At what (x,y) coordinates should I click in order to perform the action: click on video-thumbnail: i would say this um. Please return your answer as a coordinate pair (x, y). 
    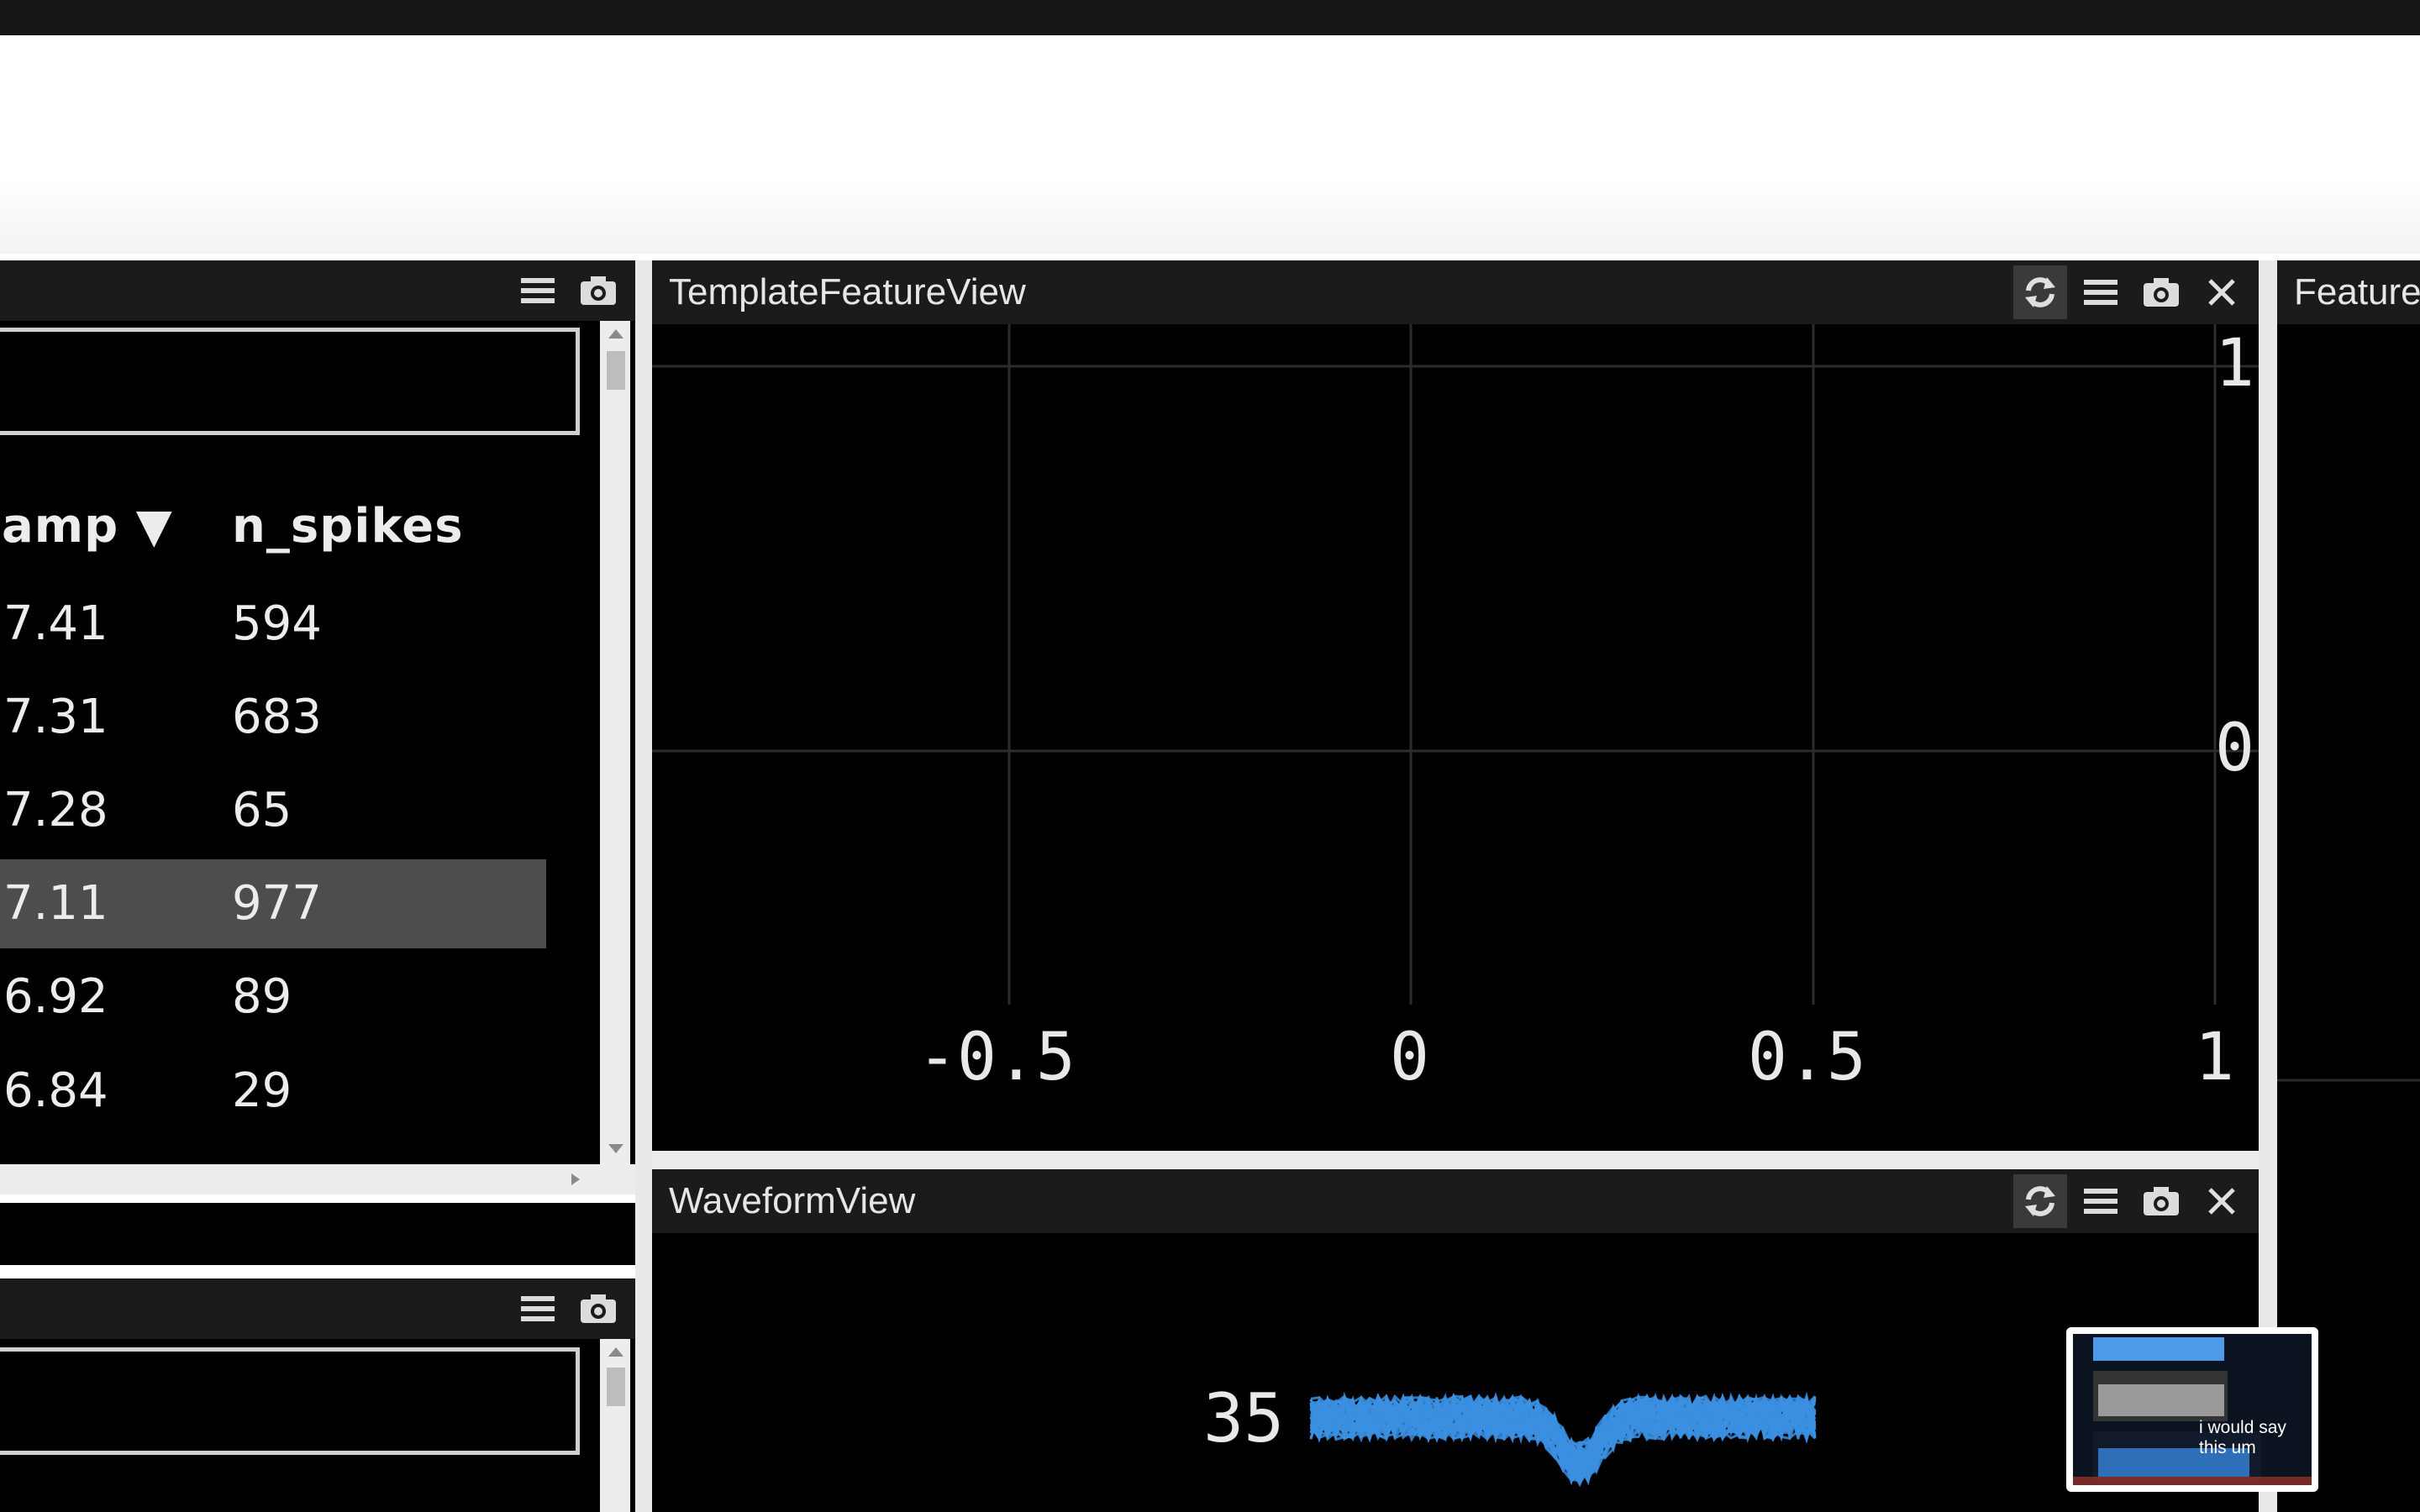
    Looking at the image, I should click on (2192, 1409).